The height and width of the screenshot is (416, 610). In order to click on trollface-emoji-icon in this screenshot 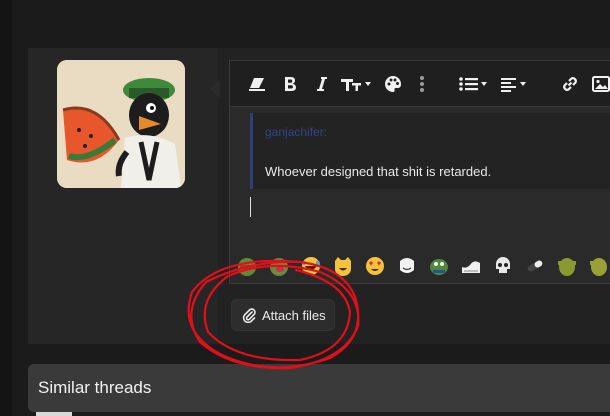, I will do `click(407, 266)`.